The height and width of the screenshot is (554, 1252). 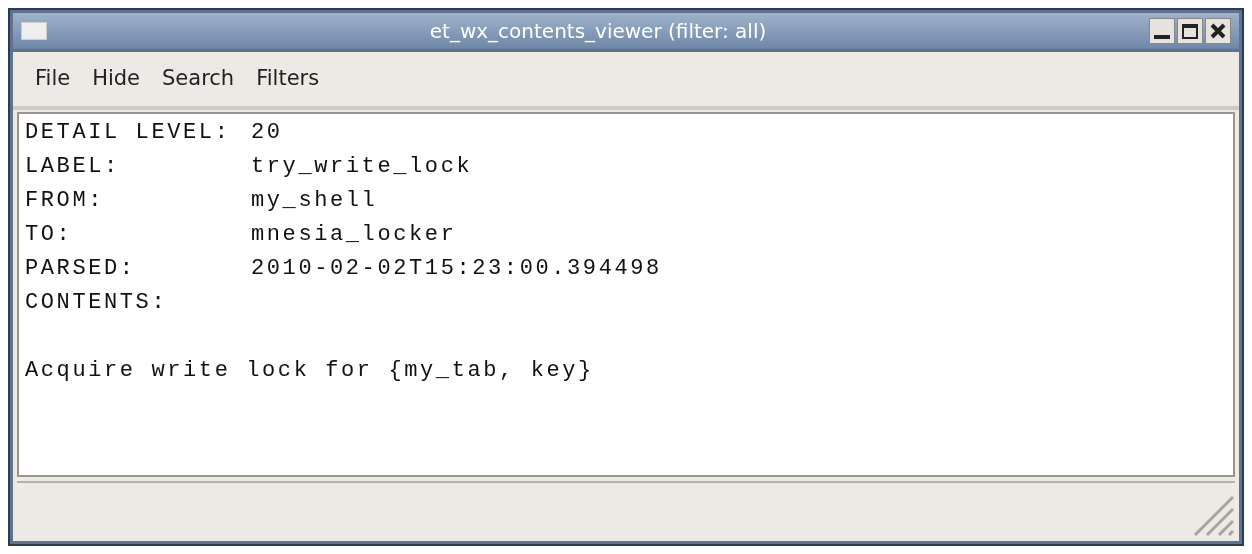 I want to click on close-button, so click(x=1218, y=31).